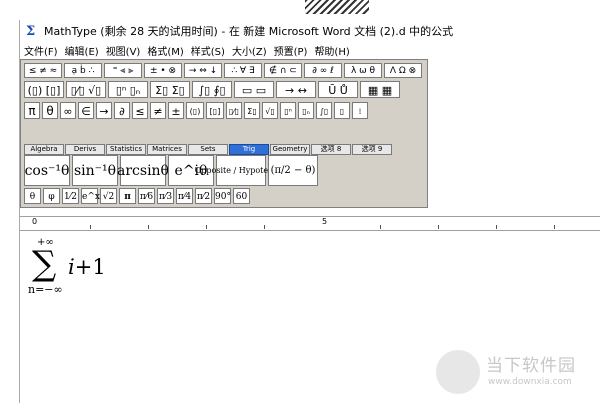 This screenshot has height=403, width=600. What do you see at coordinates (126, 149) in the screenshot?
I see `tab-statistics: Statistics` at bounding box center [126, 149].